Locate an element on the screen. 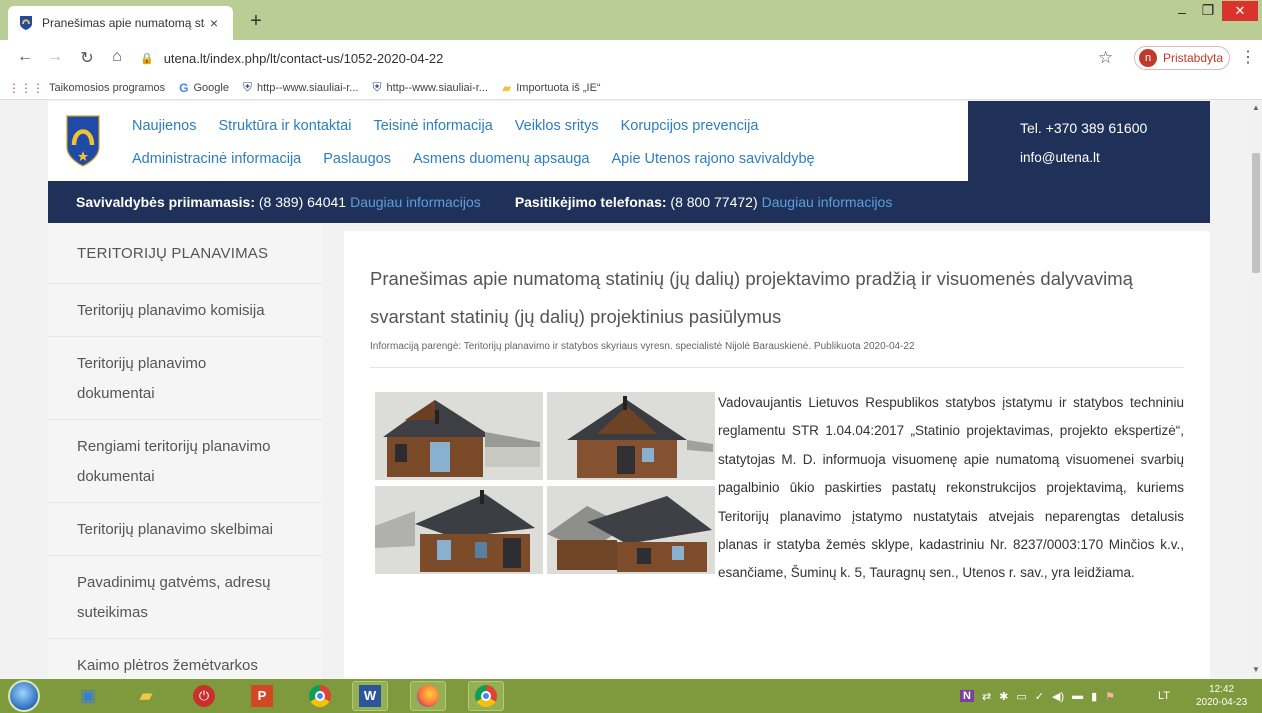 The image size is (1262, 713). reception-phone: (8 389) 64041 is located at coordinates (302, 202).